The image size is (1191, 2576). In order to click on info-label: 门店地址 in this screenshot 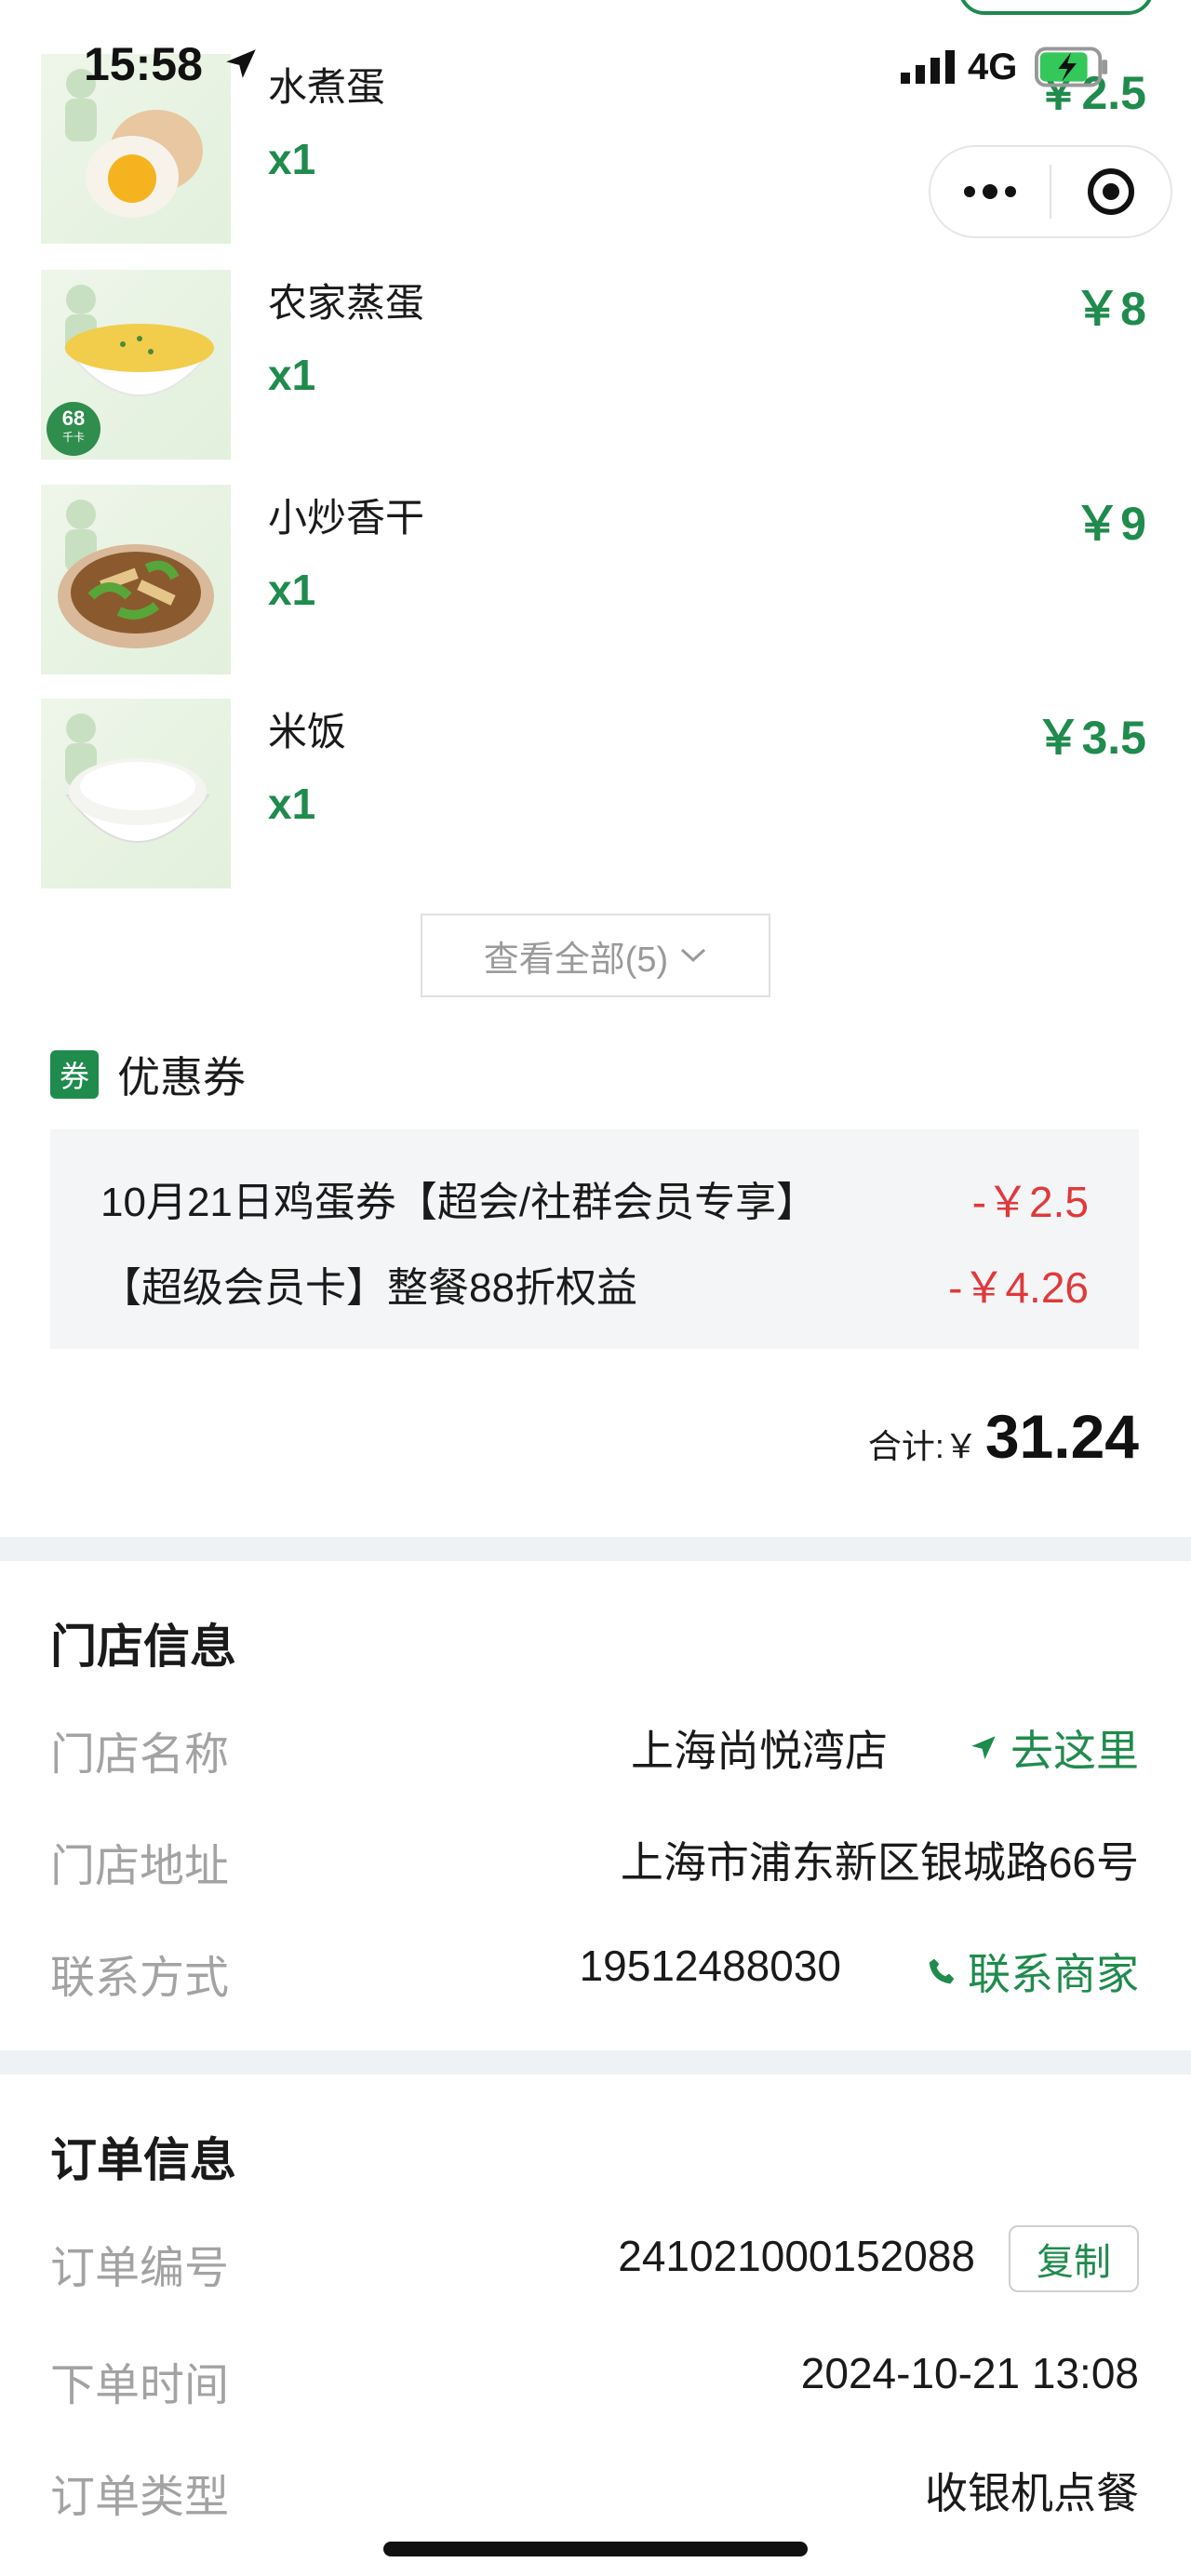, I will do `click(140, 1866)`.